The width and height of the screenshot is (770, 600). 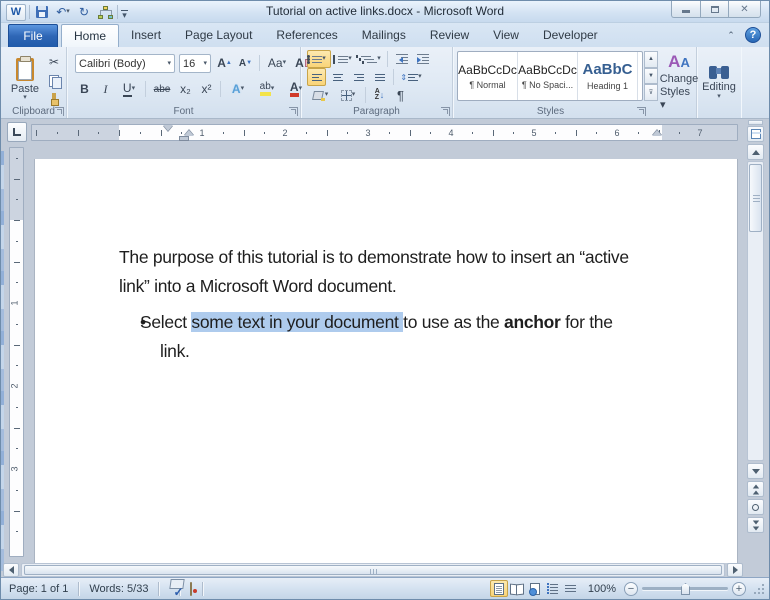 I want to click on word-count: Words: 5/33, so click(x=118, y=589).